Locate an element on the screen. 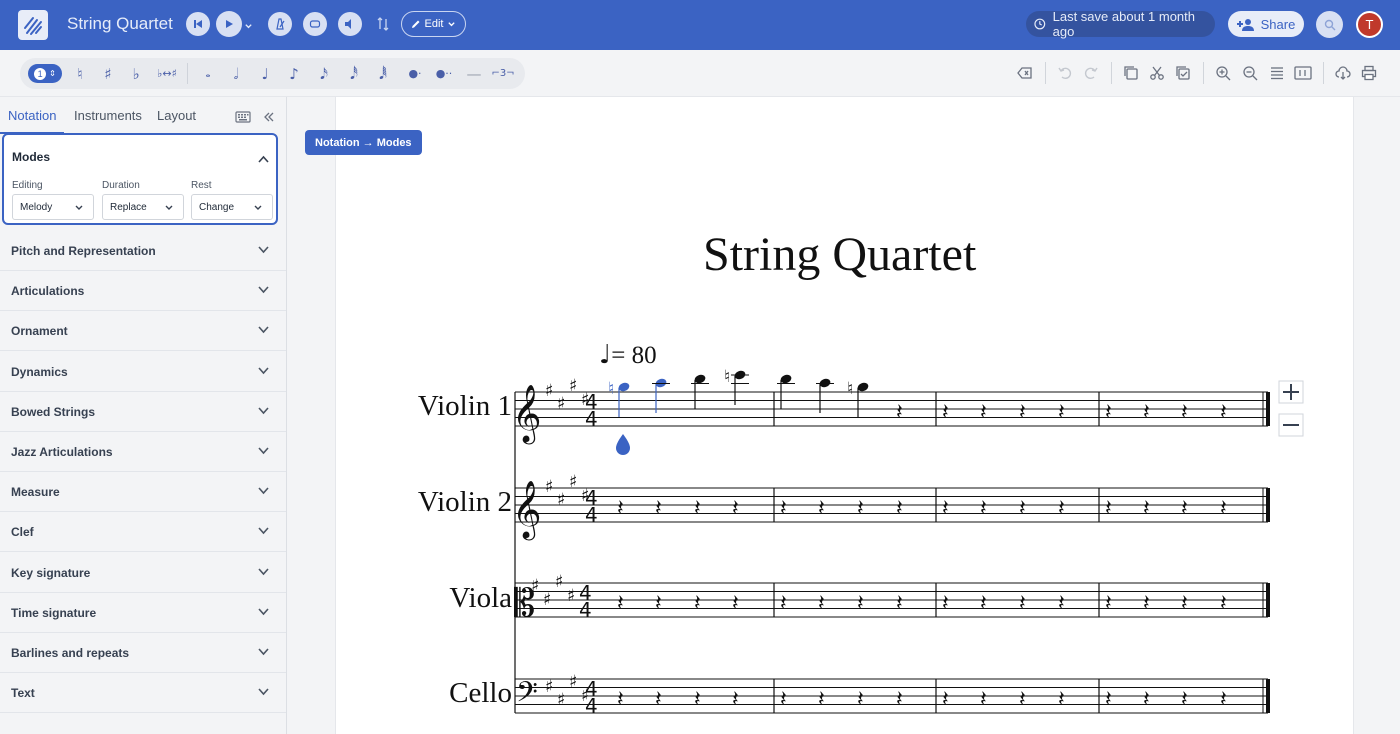  bass-clef-icon: 𝄢 is located at coordinates (527, 696).